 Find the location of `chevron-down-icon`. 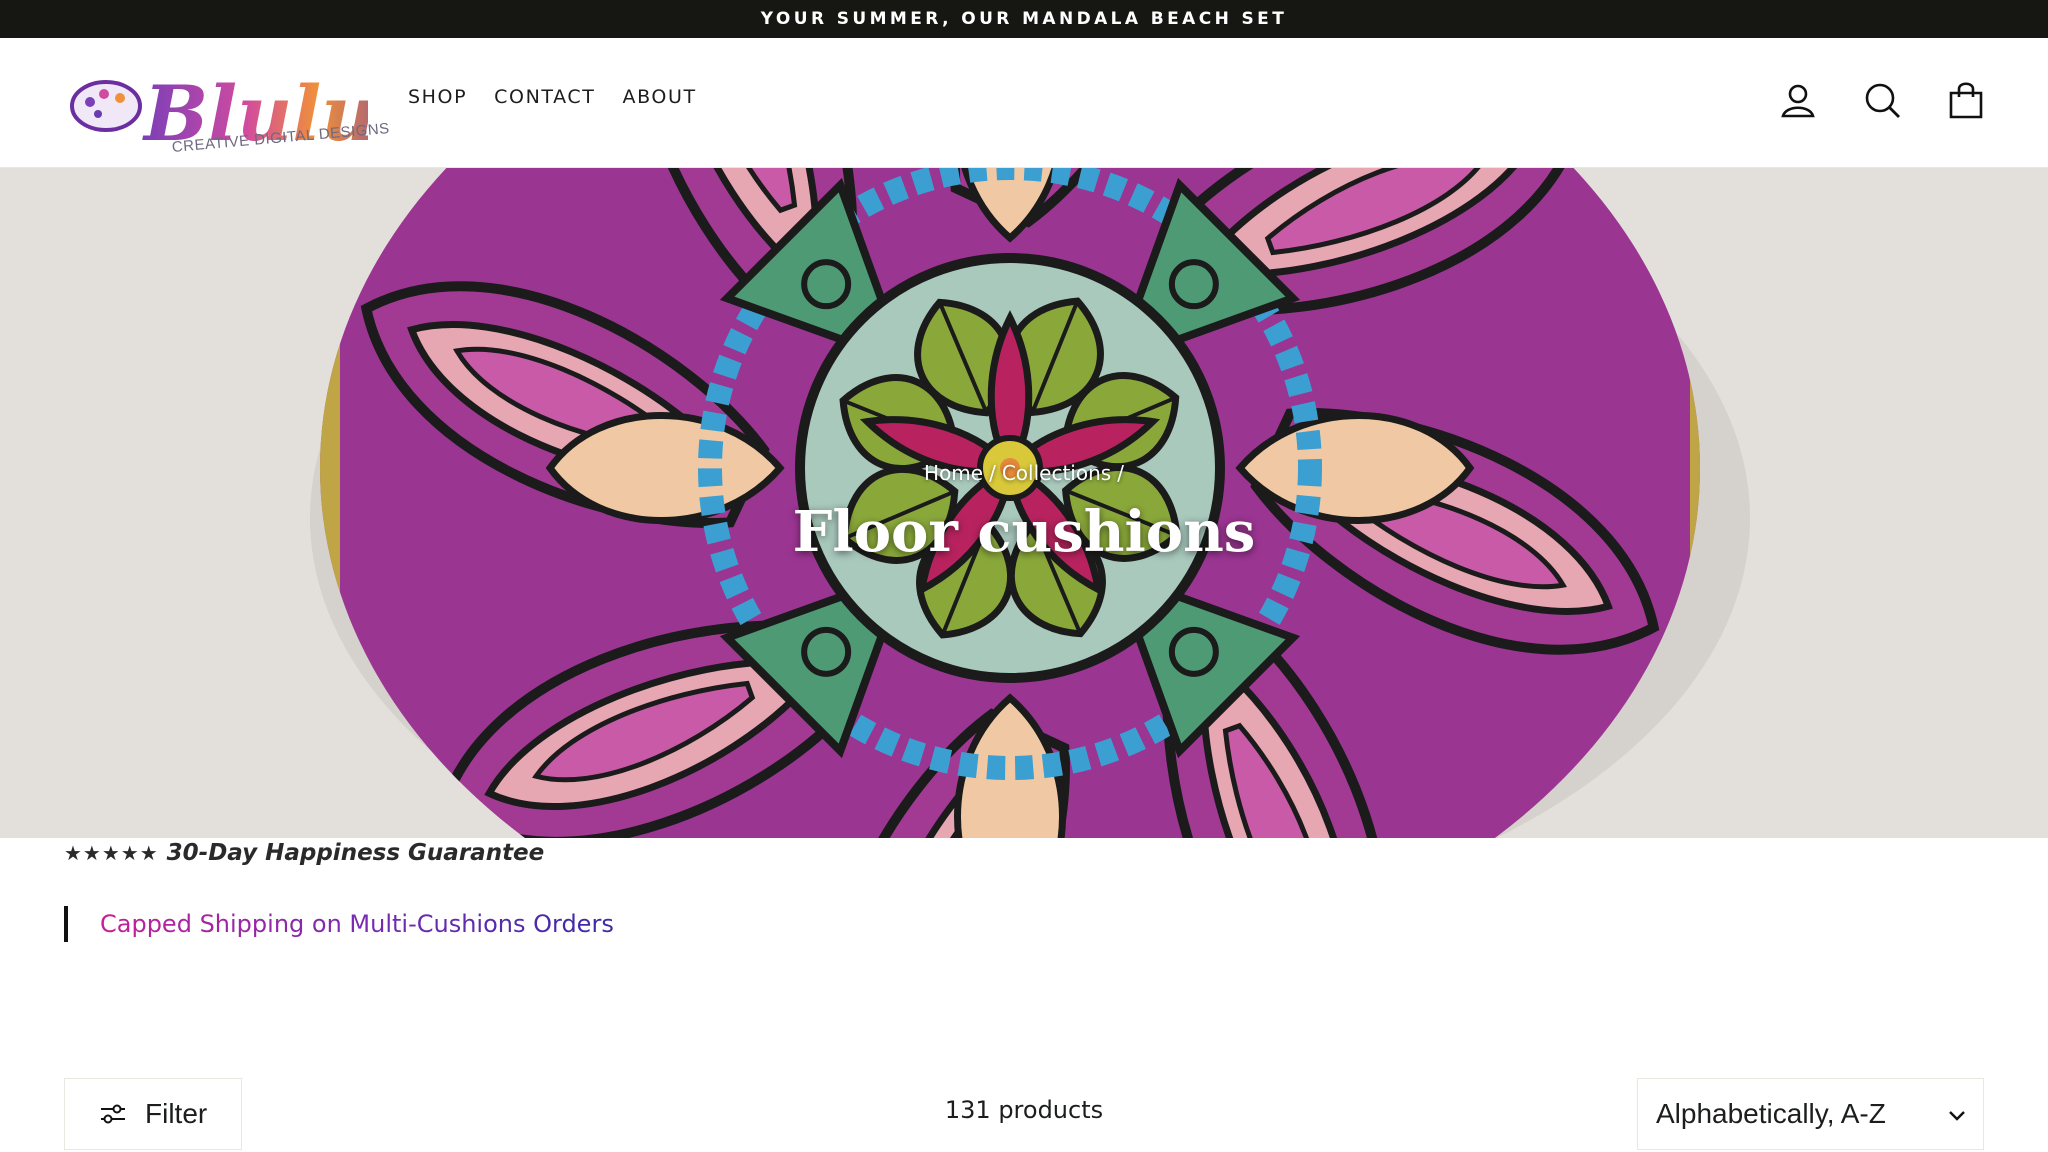

chevron-down-icon is located at coordinates (1957, 1116).